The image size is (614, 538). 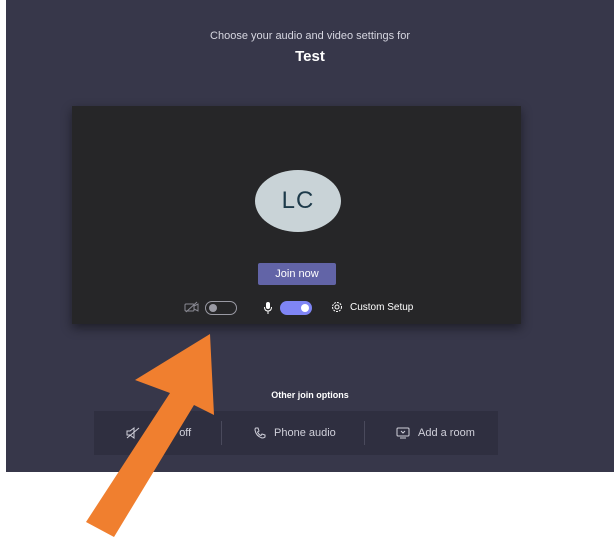 I want to click on audio-off-label: Audio off, so click(x=170, y=433).